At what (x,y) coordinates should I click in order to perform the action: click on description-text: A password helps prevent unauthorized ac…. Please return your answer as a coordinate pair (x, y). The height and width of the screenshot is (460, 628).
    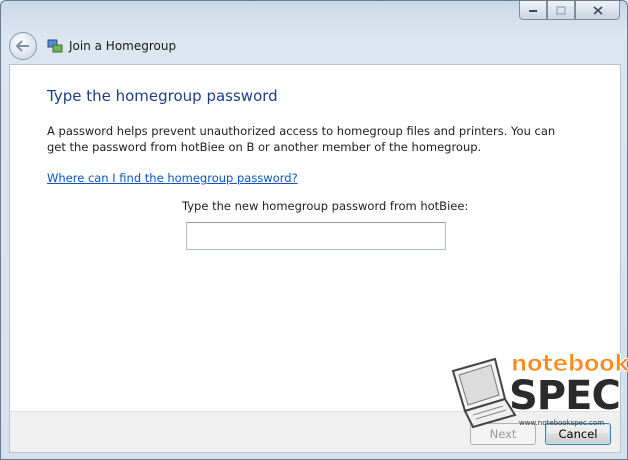
    Looking at the image, I should click on (301, 139).